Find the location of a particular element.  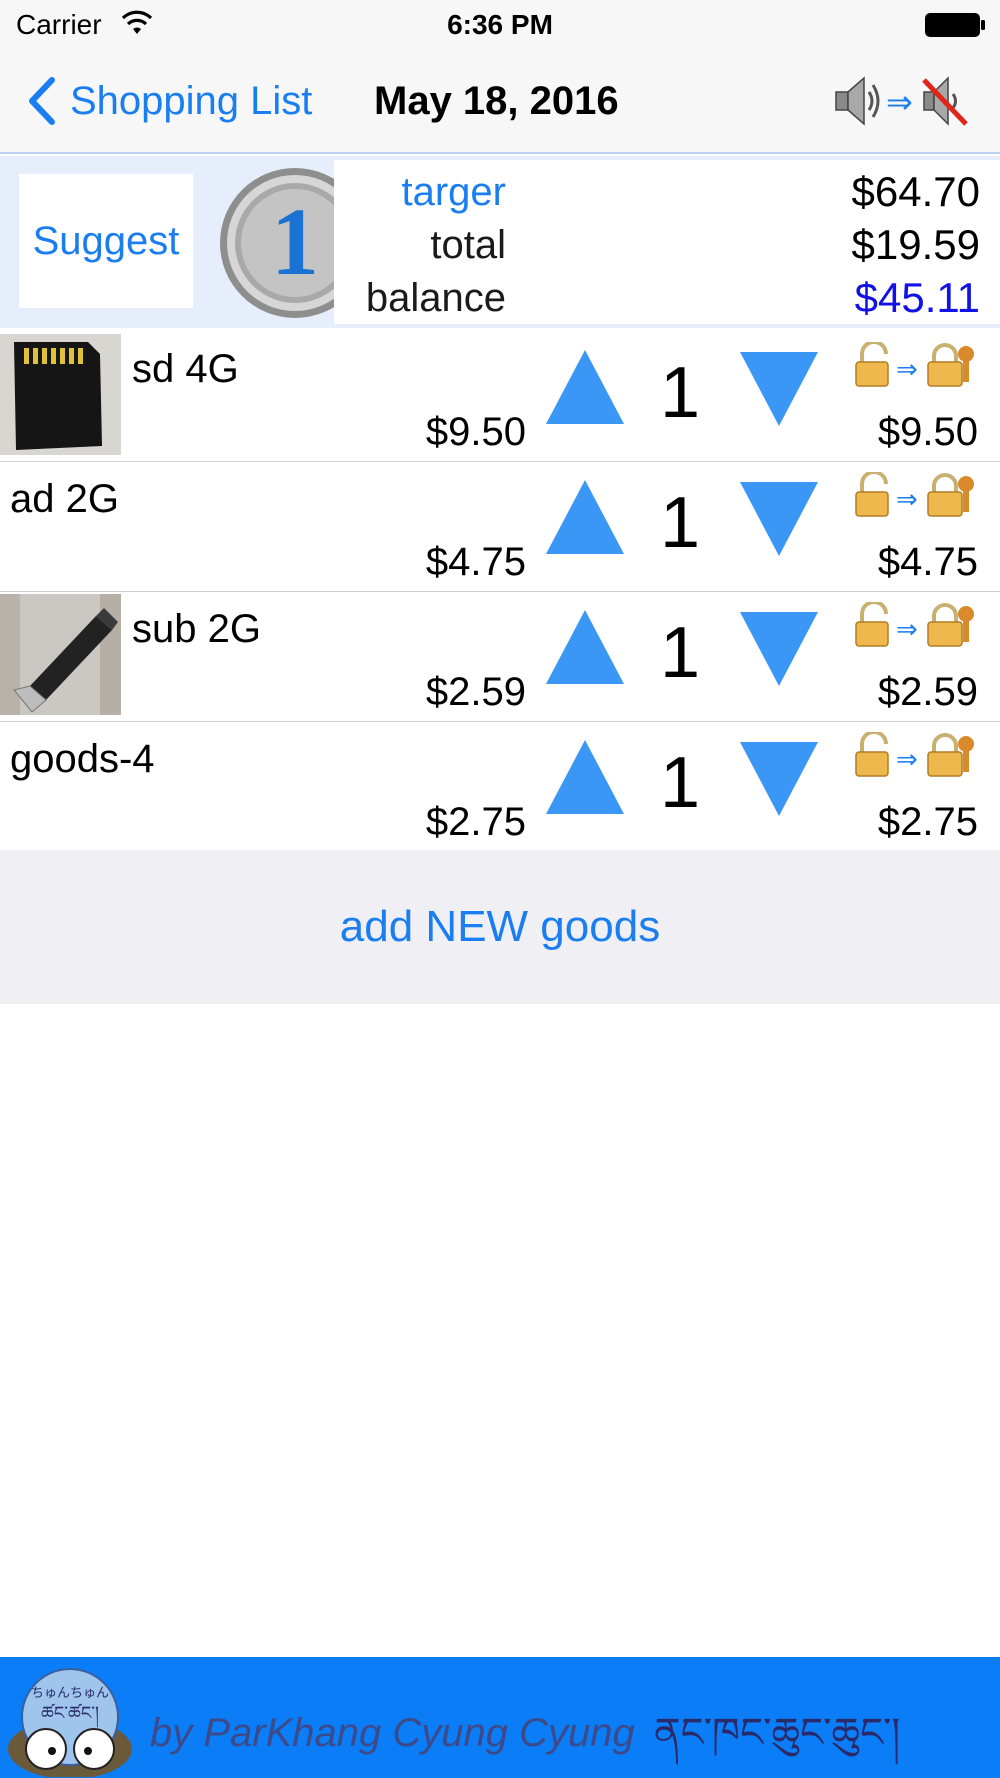

battery-icon is located at coordinates (955, 25).